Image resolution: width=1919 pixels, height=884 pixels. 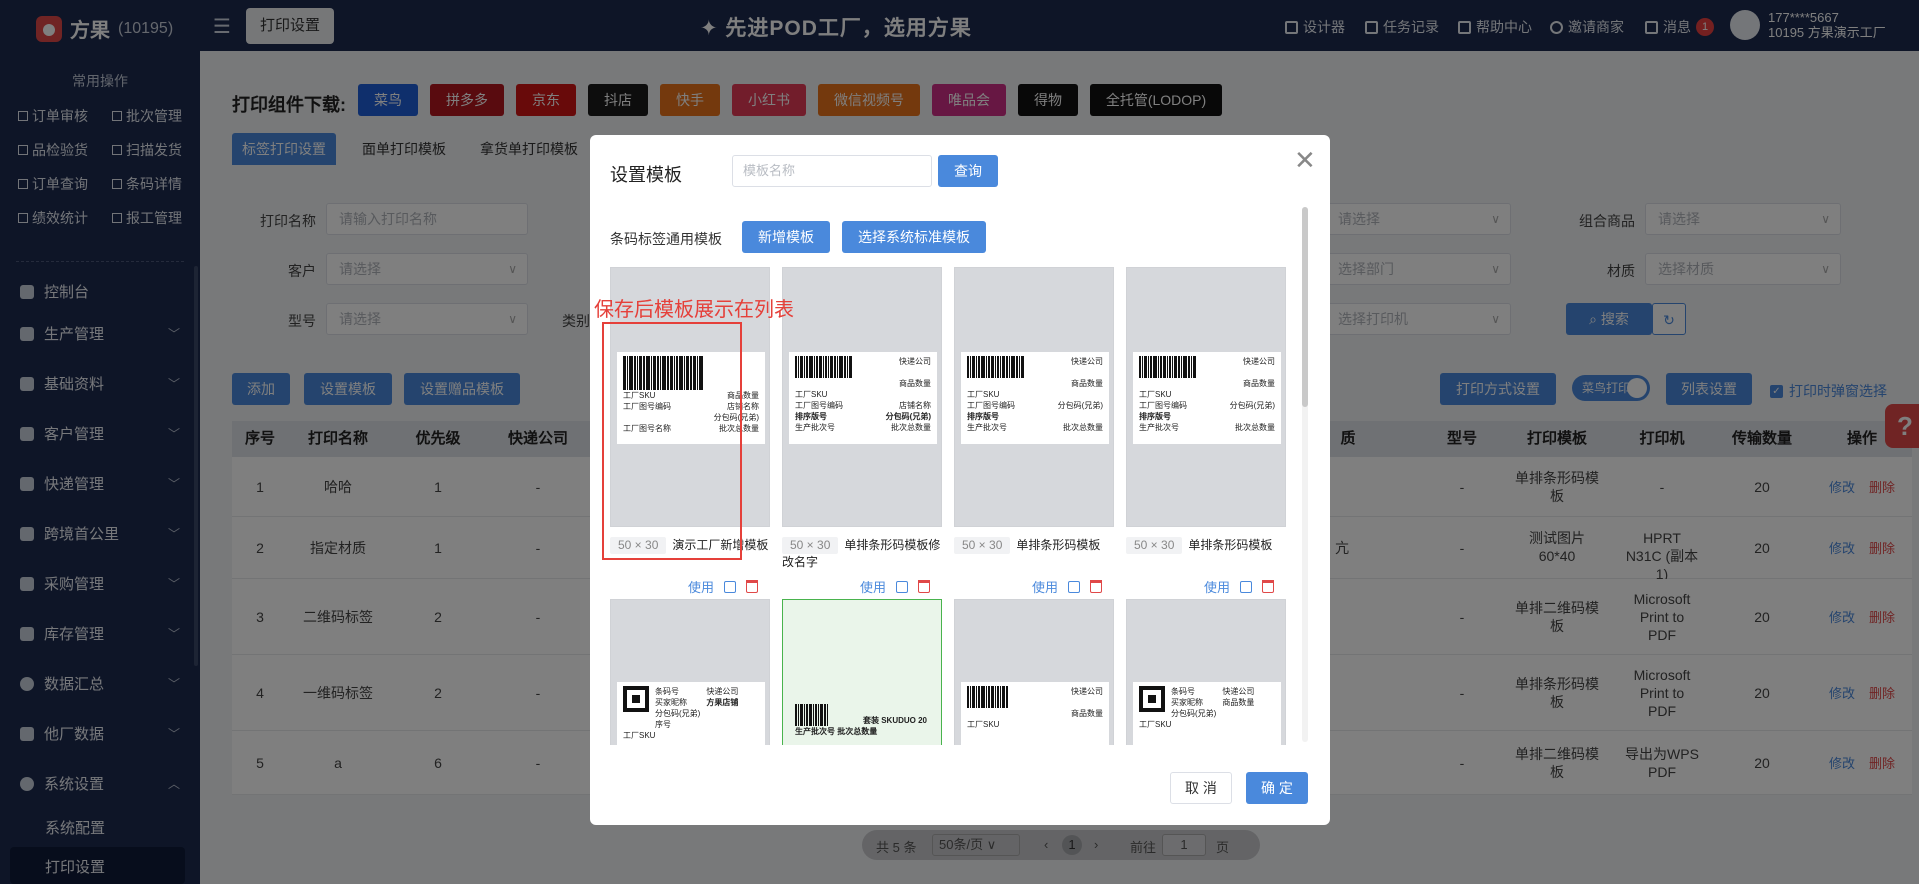 I want to click on annotation-text: 保存后模板展示在列表, so click(x=694, y=310).